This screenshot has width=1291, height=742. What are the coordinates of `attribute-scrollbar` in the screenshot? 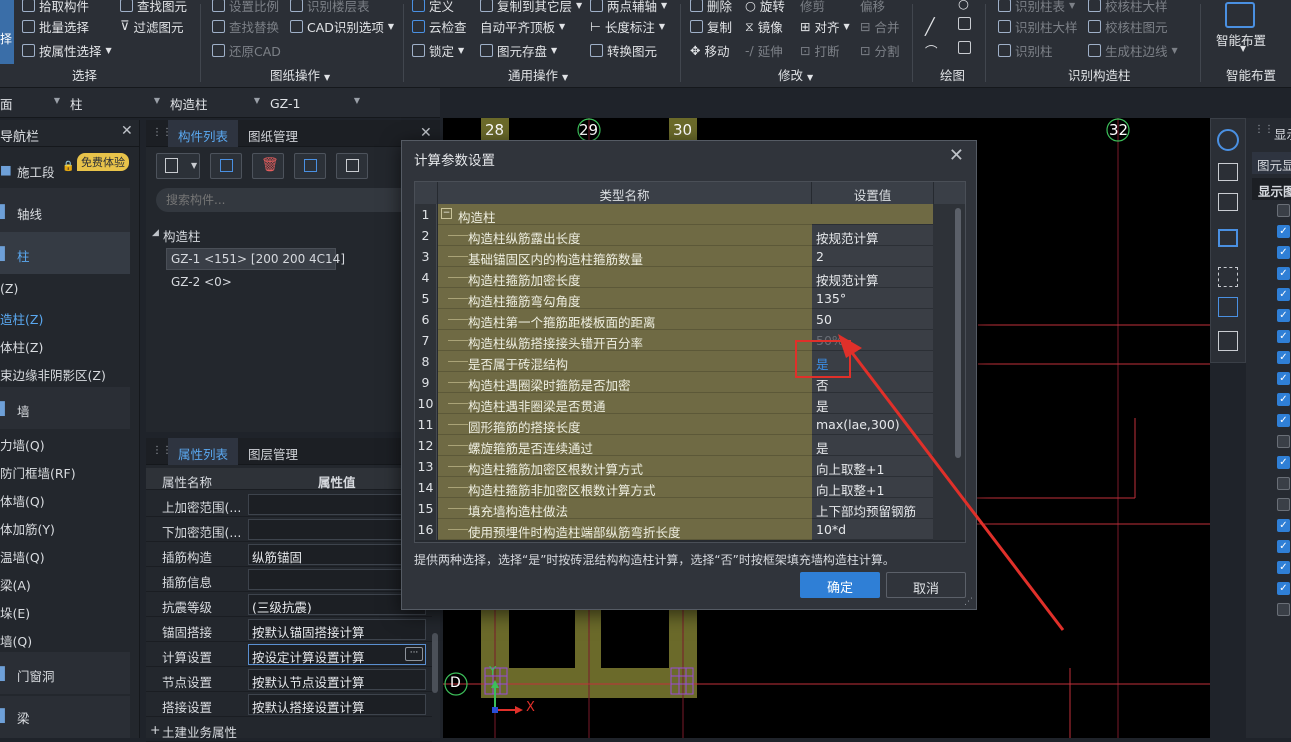 It's located at (435, 663).